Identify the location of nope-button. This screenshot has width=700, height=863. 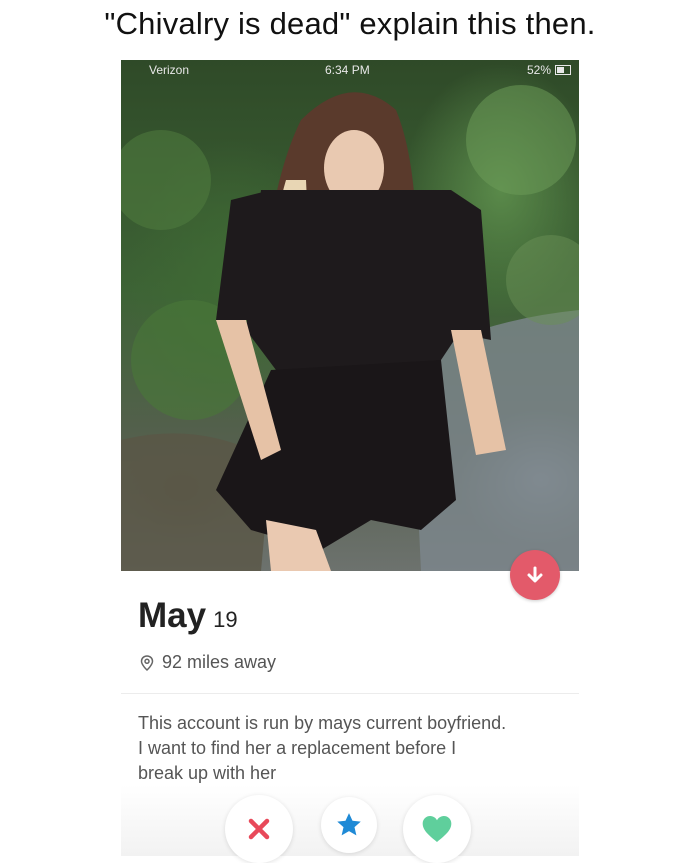
(259, 829).